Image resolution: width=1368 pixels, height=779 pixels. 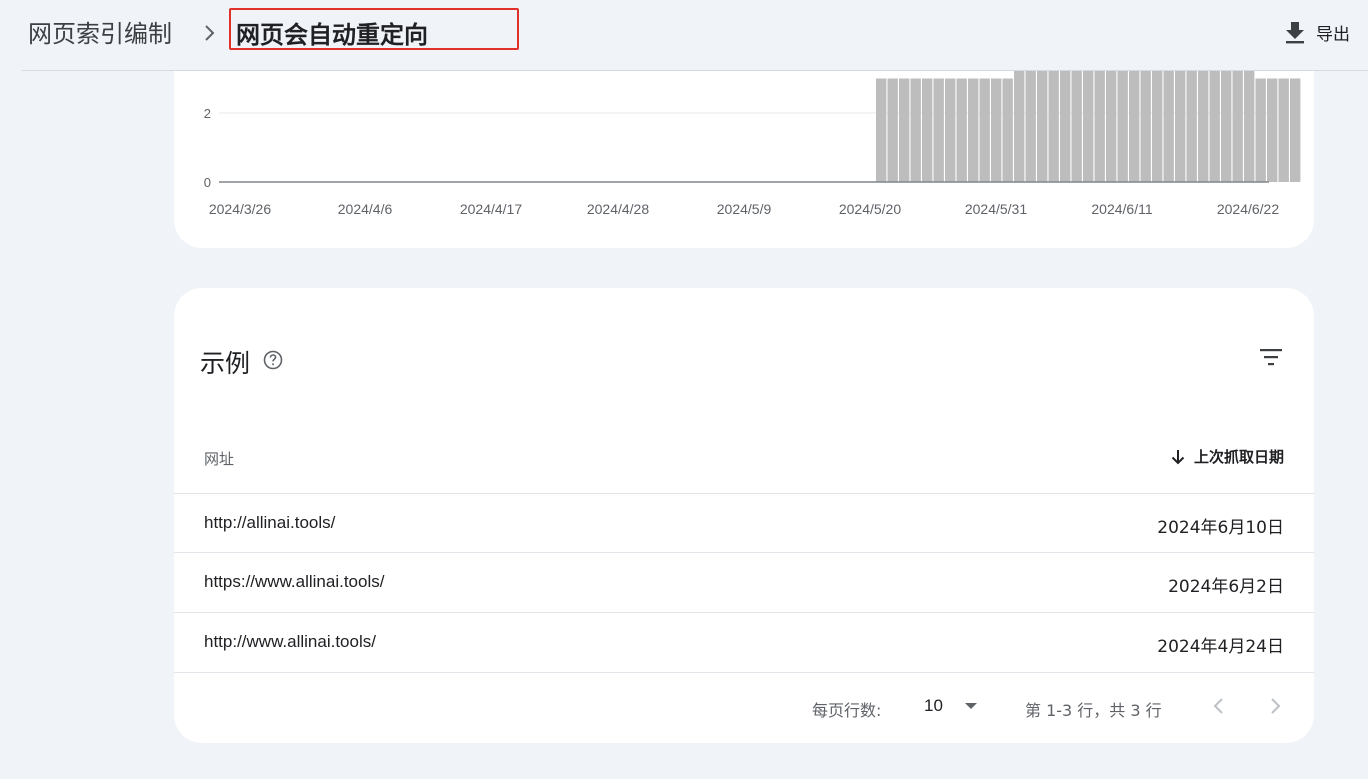 What do you see at coordinates (744, 523) in the screenshot?
I see `table-row: http://allinai.tools/ 2024年6月10日` at bounding box center [744, 523].